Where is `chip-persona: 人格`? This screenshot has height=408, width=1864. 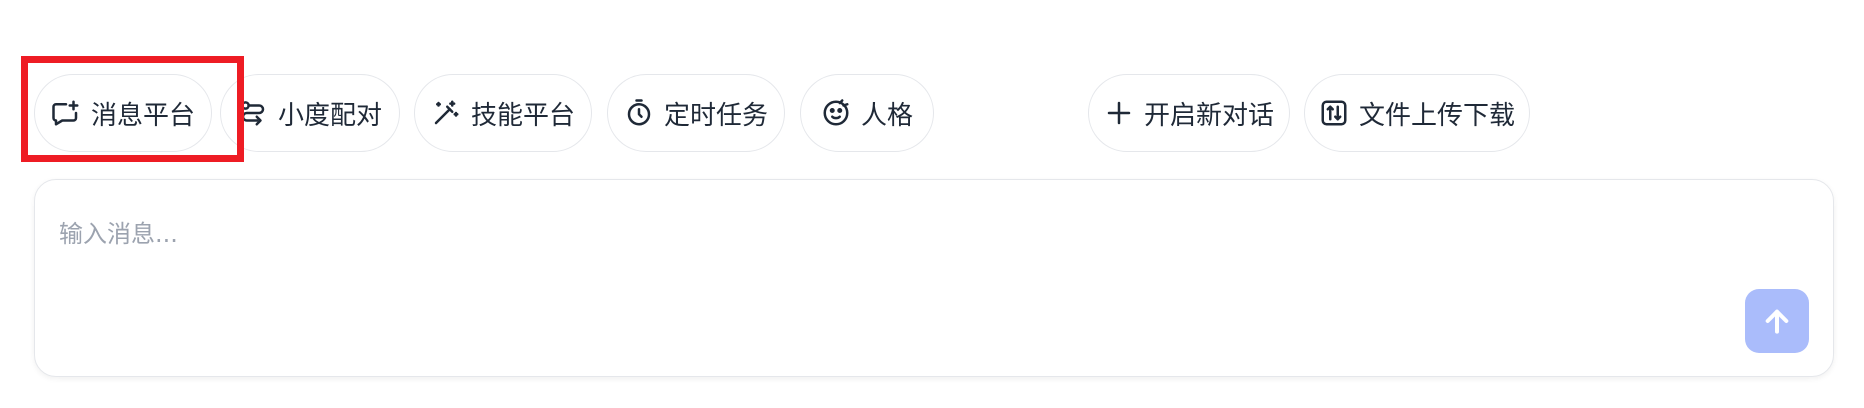
chip-persona: 人格 is located at coordinates (867, 113).